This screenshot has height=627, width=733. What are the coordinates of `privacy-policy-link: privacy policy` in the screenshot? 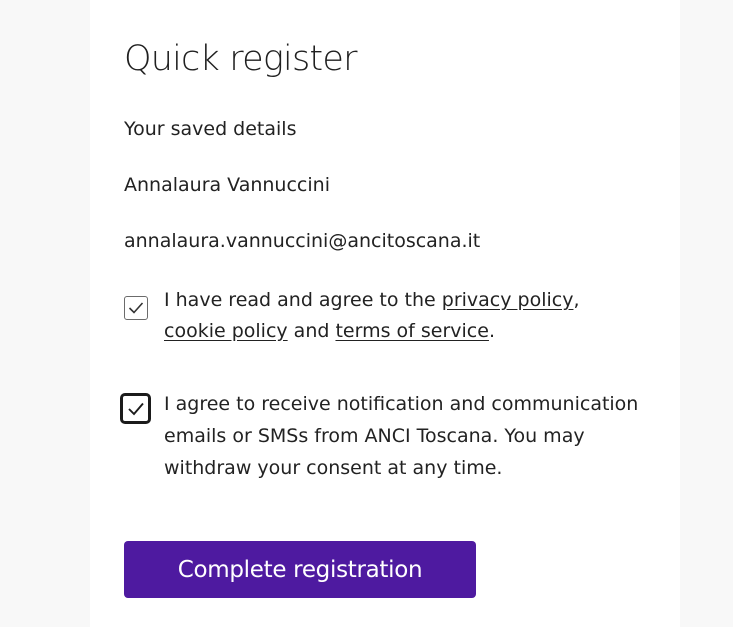 It's located at (508, 300).